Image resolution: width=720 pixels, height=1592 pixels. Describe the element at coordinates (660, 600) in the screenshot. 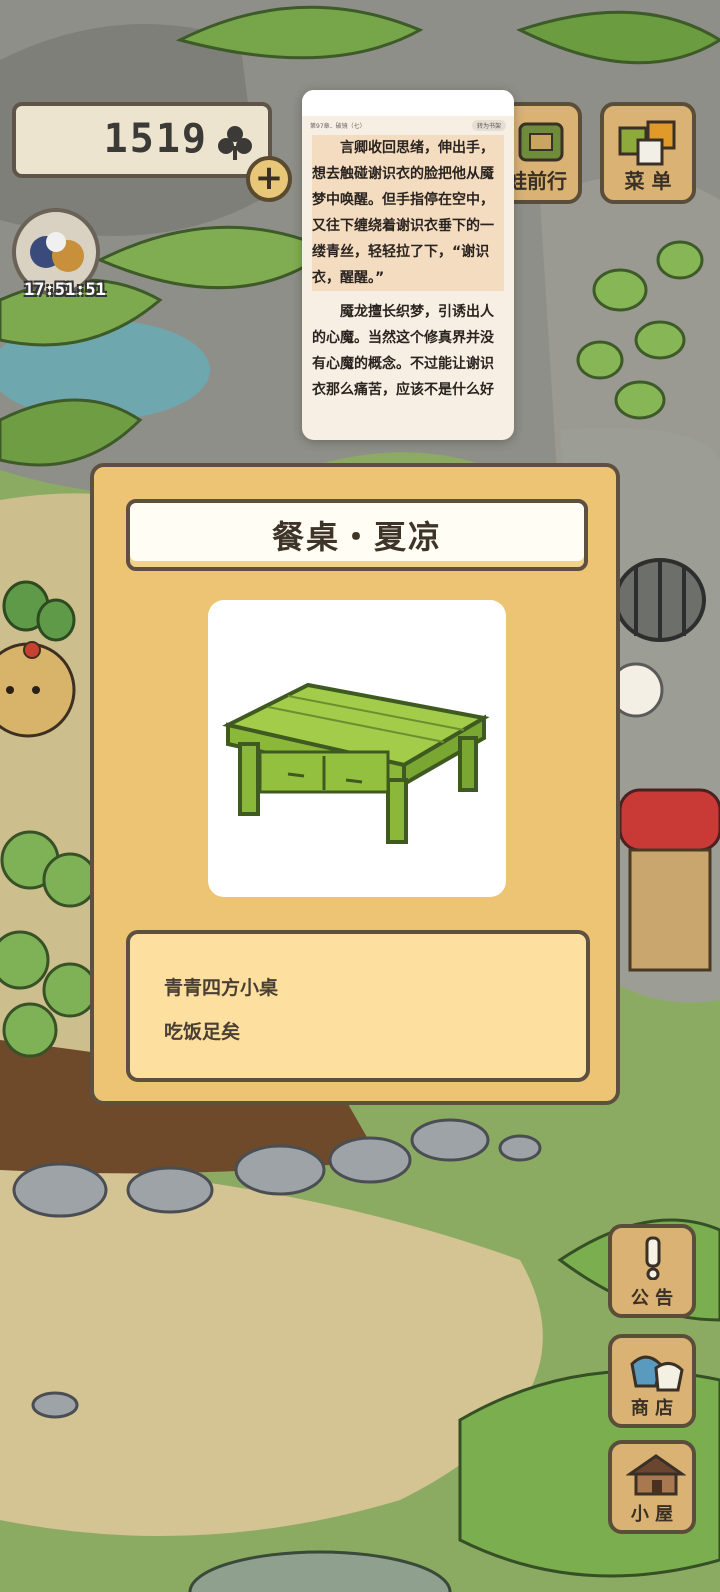

I see `birdcage` at that location.